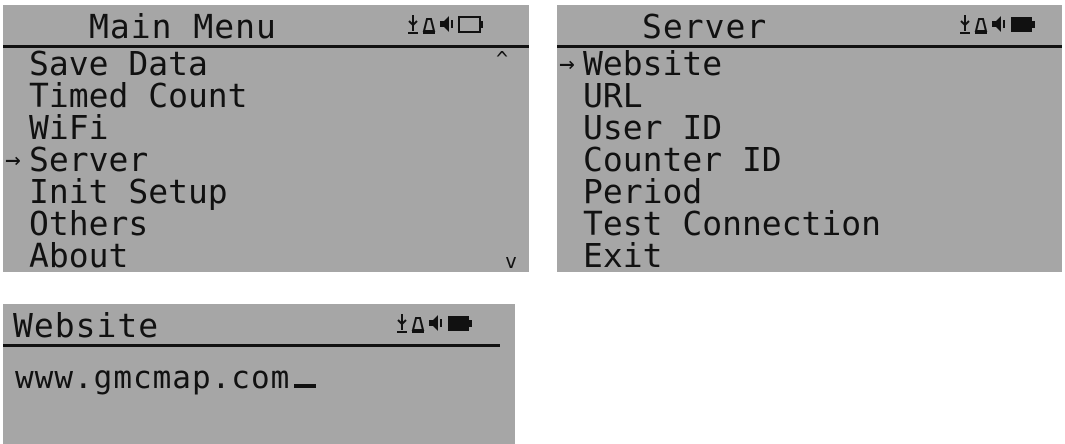 The height and width of the screenshot is (444, 1065). I want to click on website-input: www.gmcmap.com, so click(166, 378).